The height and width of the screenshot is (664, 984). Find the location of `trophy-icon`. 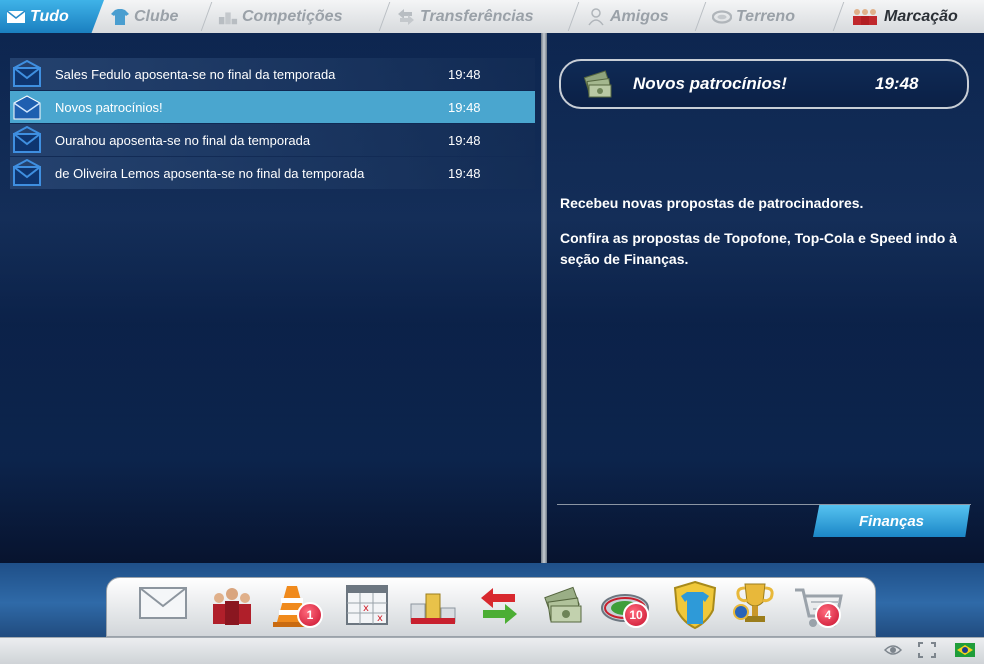

trophy-icon is located at coordinates (753, 602).